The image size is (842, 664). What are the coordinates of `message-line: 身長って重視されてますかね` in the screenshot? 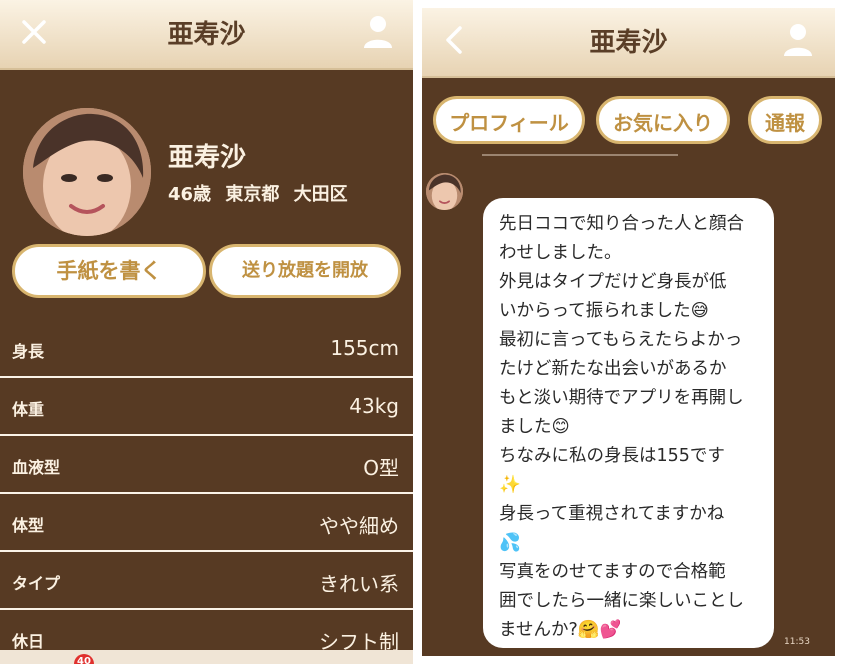 It's located at (612, 514).